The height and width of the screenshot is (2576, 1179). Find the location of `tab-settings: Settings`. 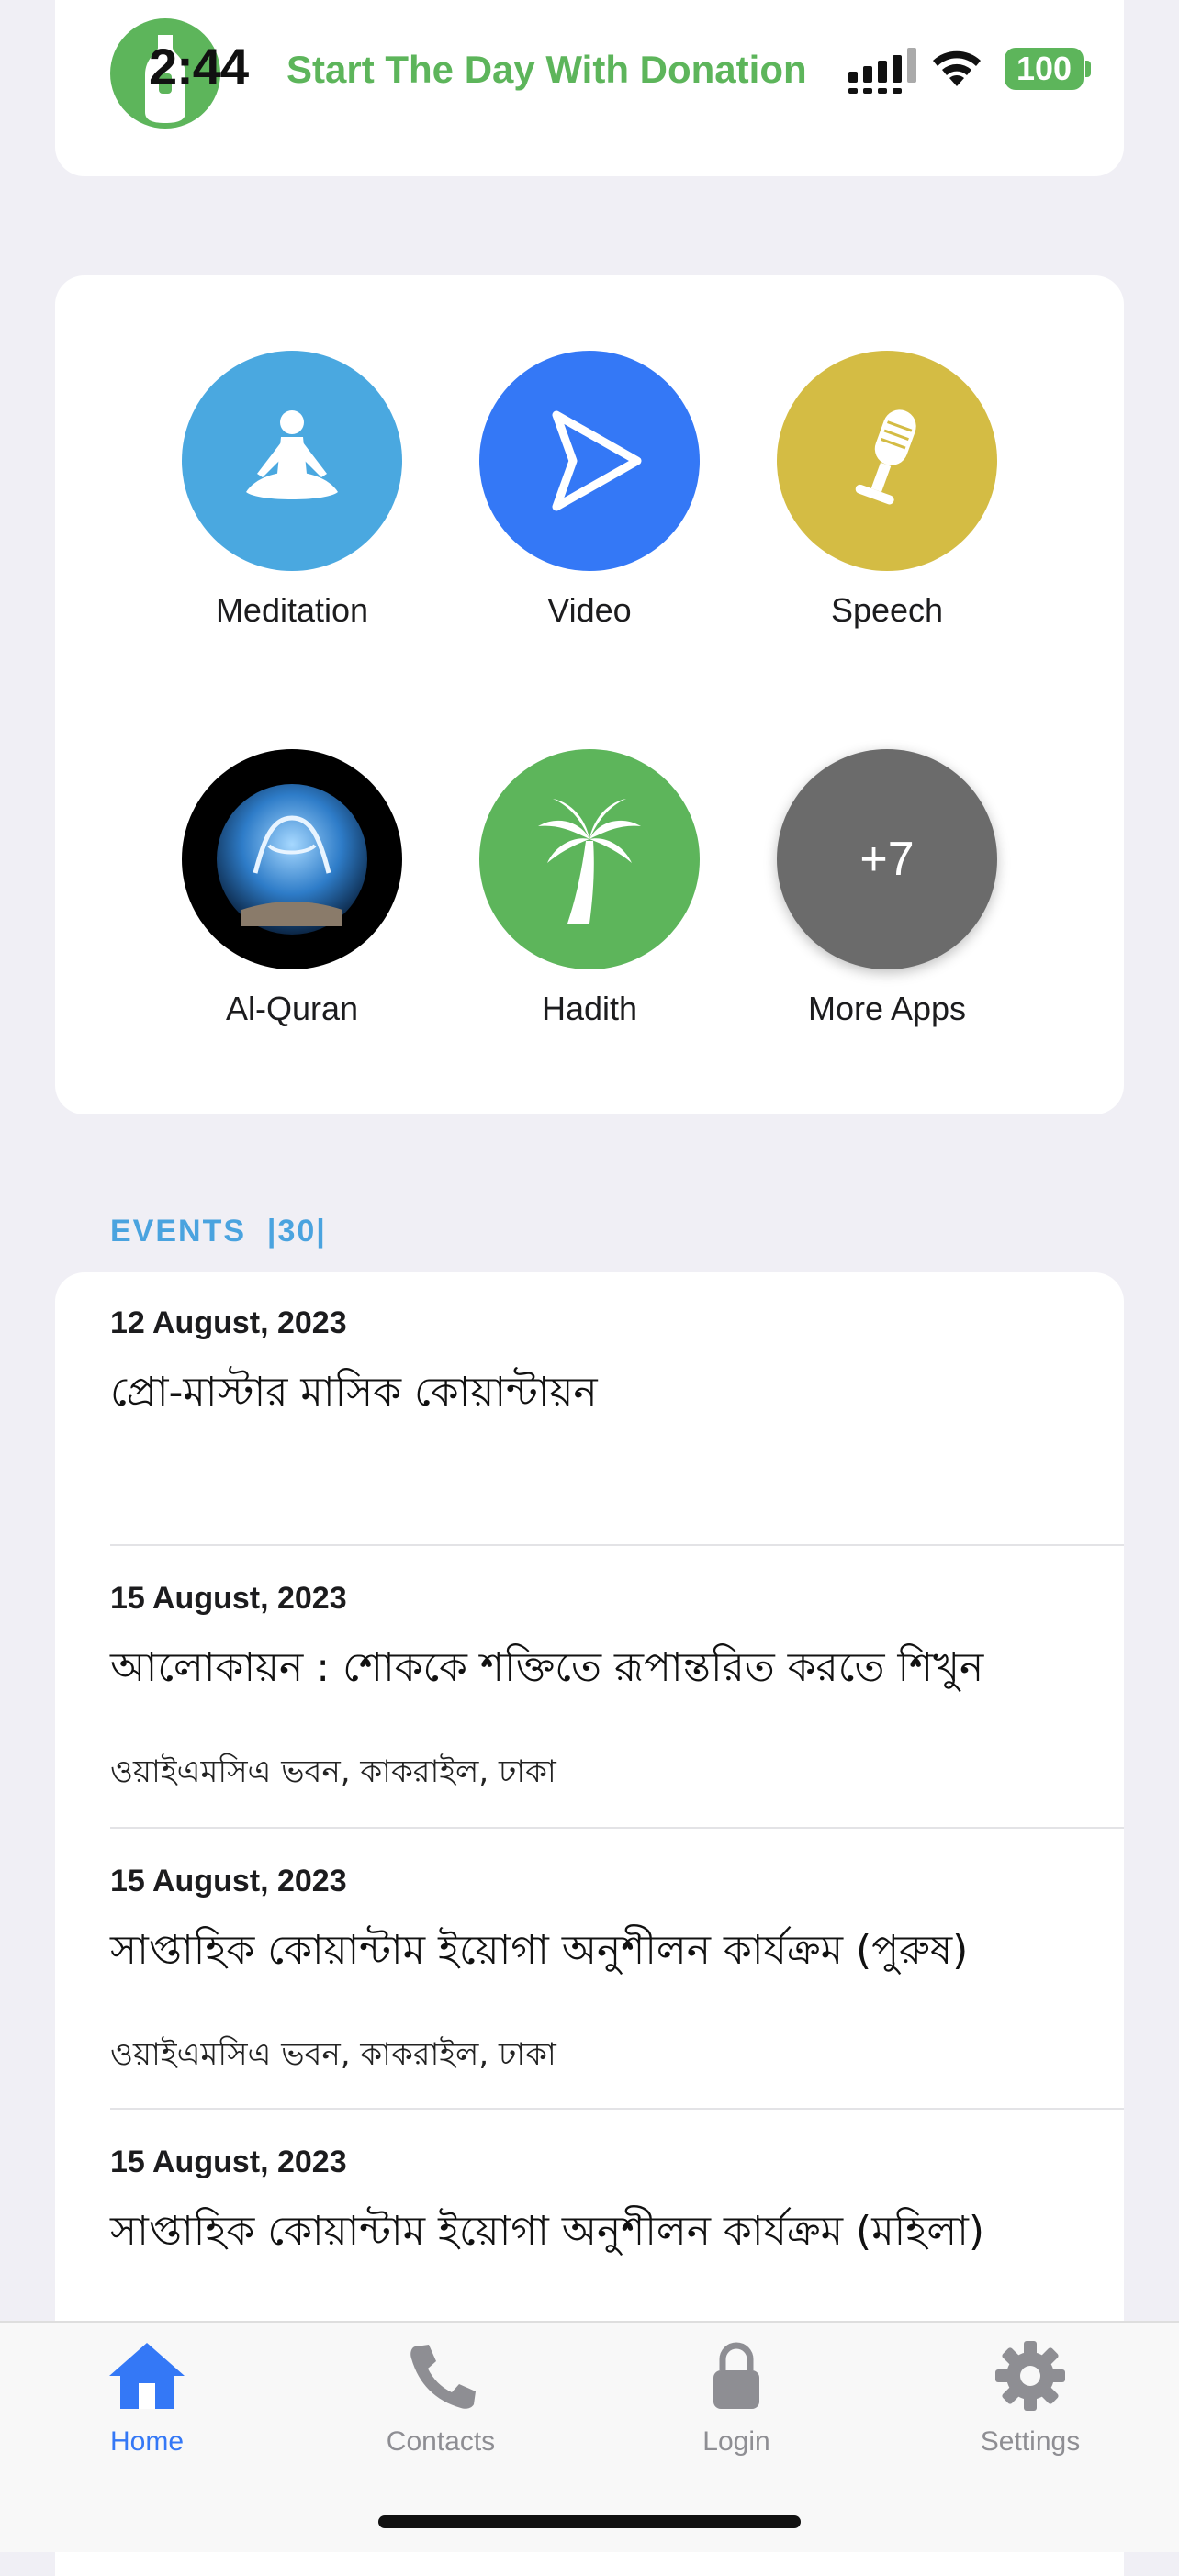

tab-settings: Settings is located at coordinates (1030, 2398).